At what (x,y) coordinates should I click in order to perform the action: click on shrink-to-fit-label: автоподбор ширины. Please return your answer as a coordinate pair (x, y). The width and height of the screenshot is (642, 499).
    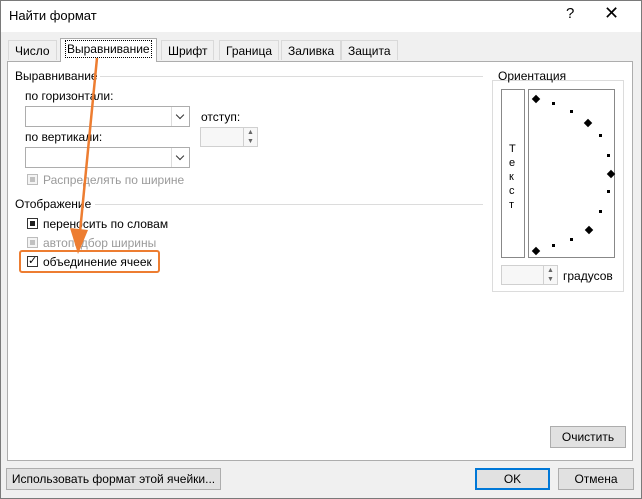
    Looking at the image, I should click on (100, 243).